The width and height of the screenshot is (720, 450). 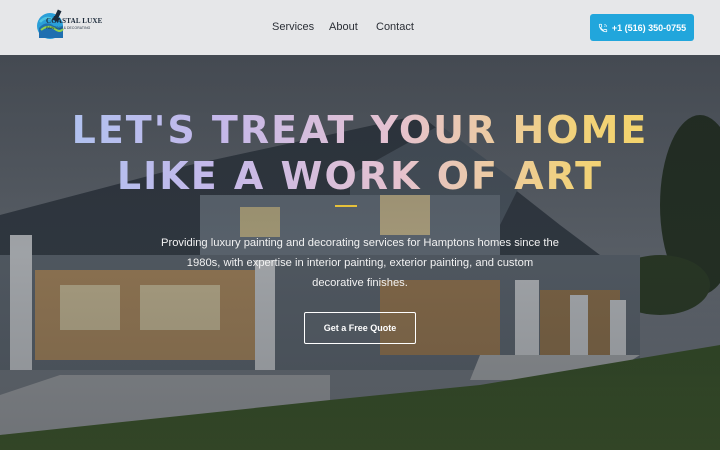 What do you see at coordinates (649, 27) in the screenshot?
I see `phone-number: +1 (516) 350-0755` at bounding box center [649, 27].